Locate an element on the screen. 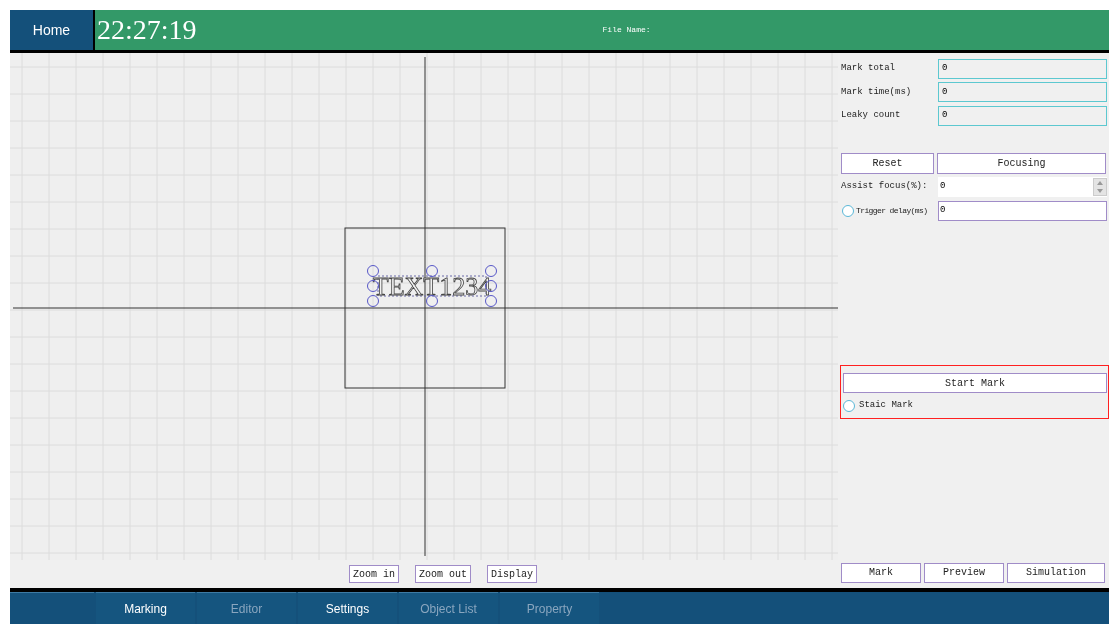 This screenshot has width=1109, height=624. zoom-button: Display is located at coordinates (512, 574).